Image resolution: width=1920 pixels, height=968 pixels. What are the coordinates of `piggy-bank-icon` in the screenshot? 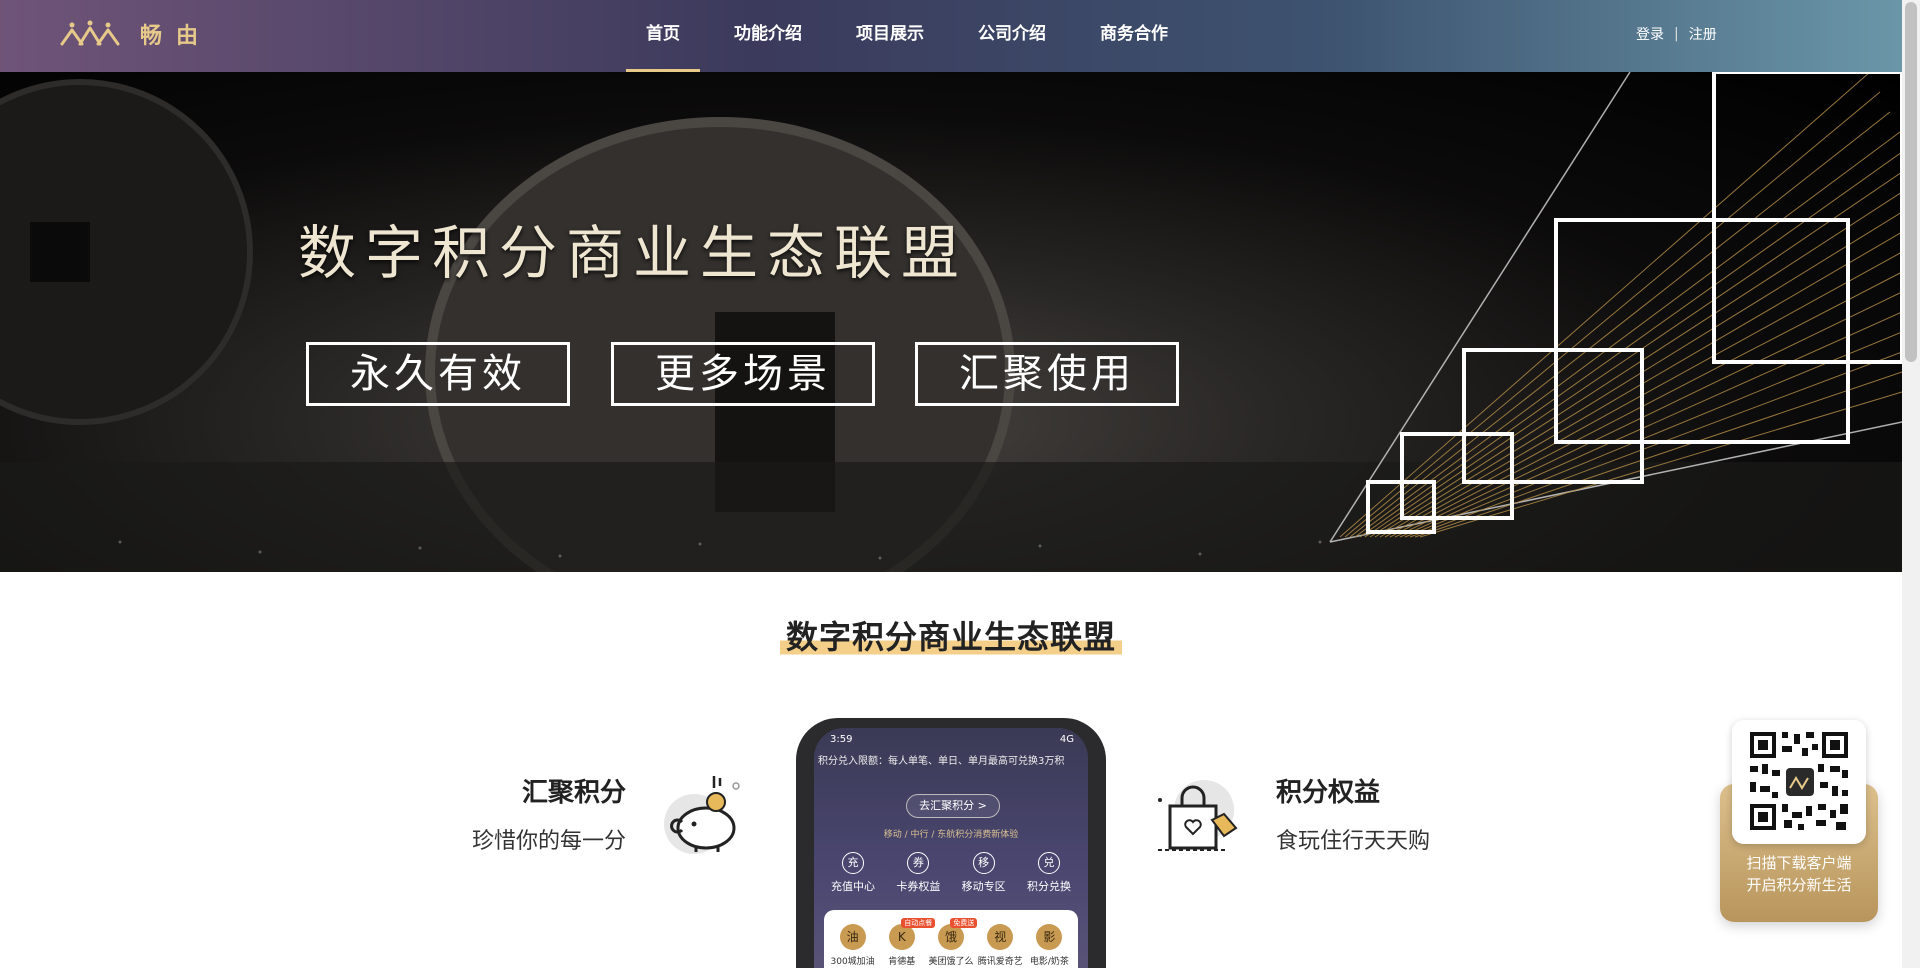 It's located at (702, 815).